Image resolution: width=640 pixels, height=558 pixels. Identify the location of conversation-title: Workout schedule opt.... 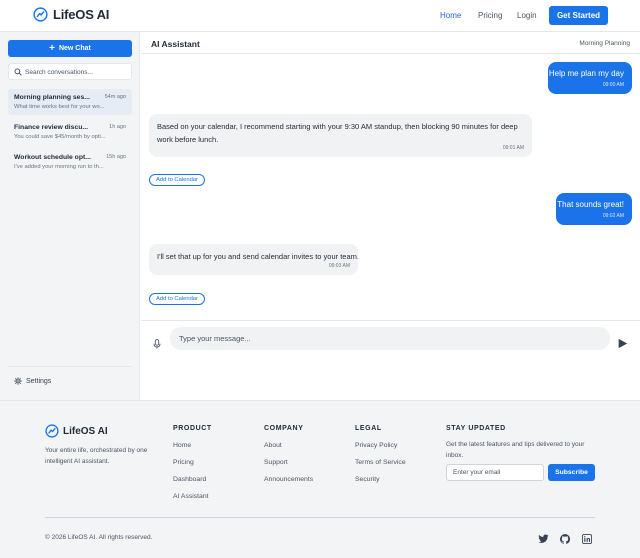
(52, 157).